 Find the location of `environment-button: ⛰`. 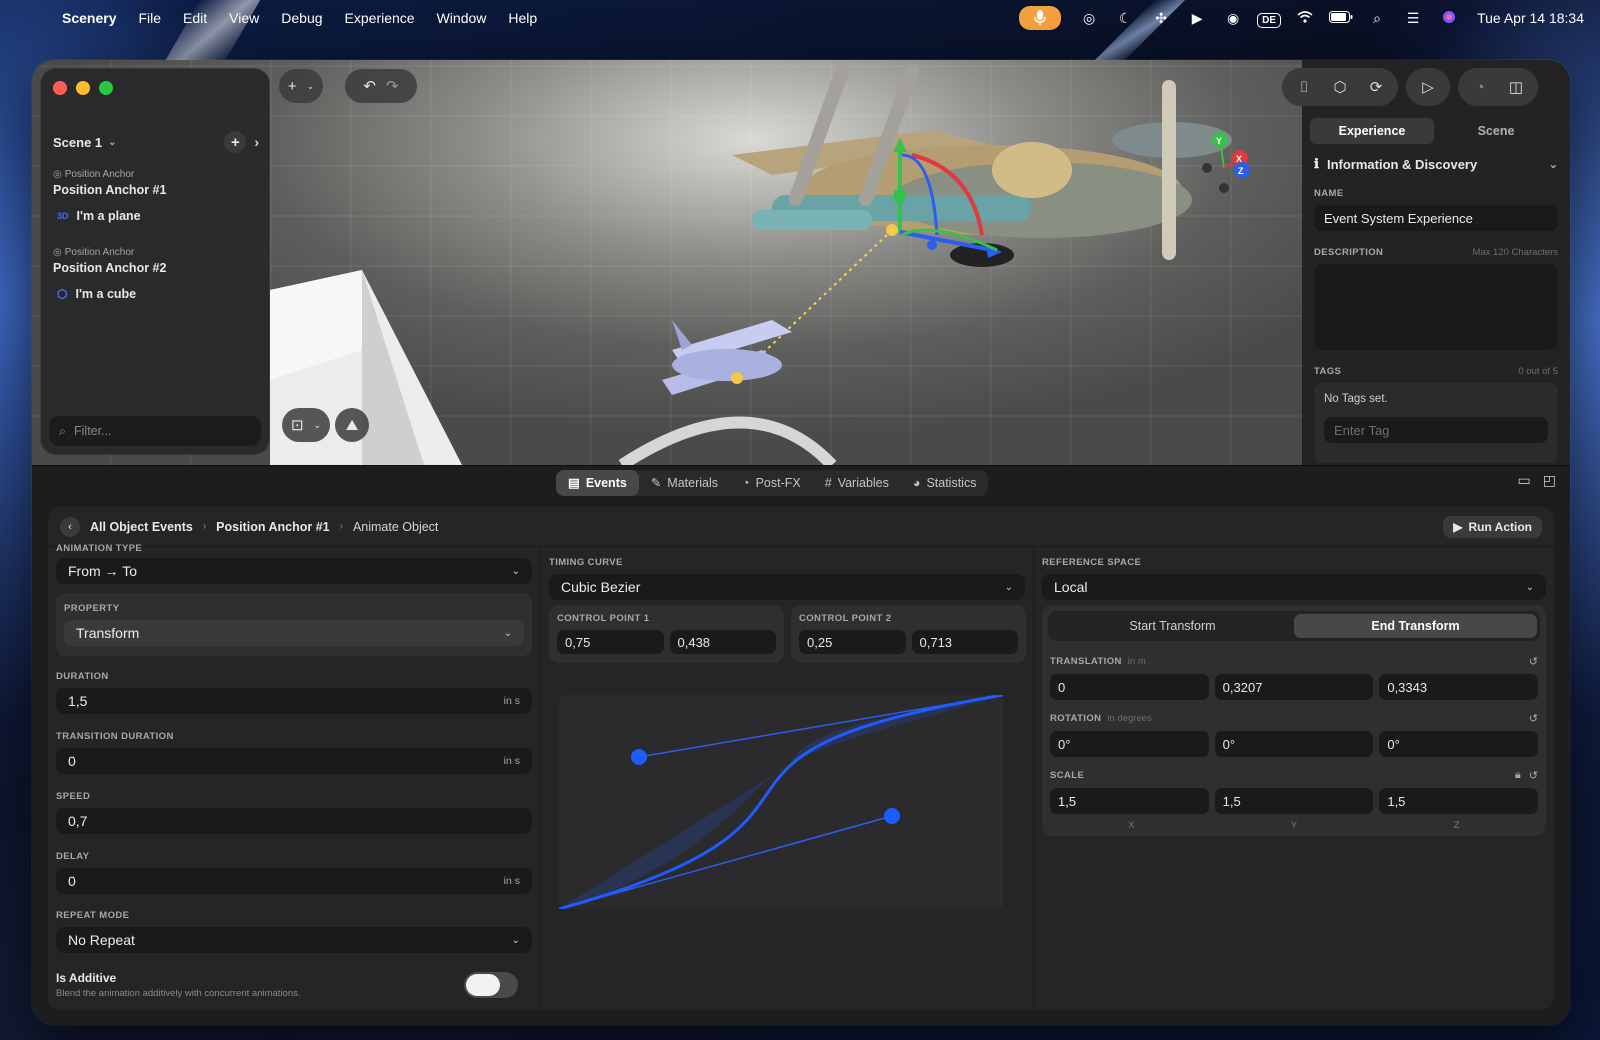

environment-button: ⛰ is located at coordinates (352, 425).